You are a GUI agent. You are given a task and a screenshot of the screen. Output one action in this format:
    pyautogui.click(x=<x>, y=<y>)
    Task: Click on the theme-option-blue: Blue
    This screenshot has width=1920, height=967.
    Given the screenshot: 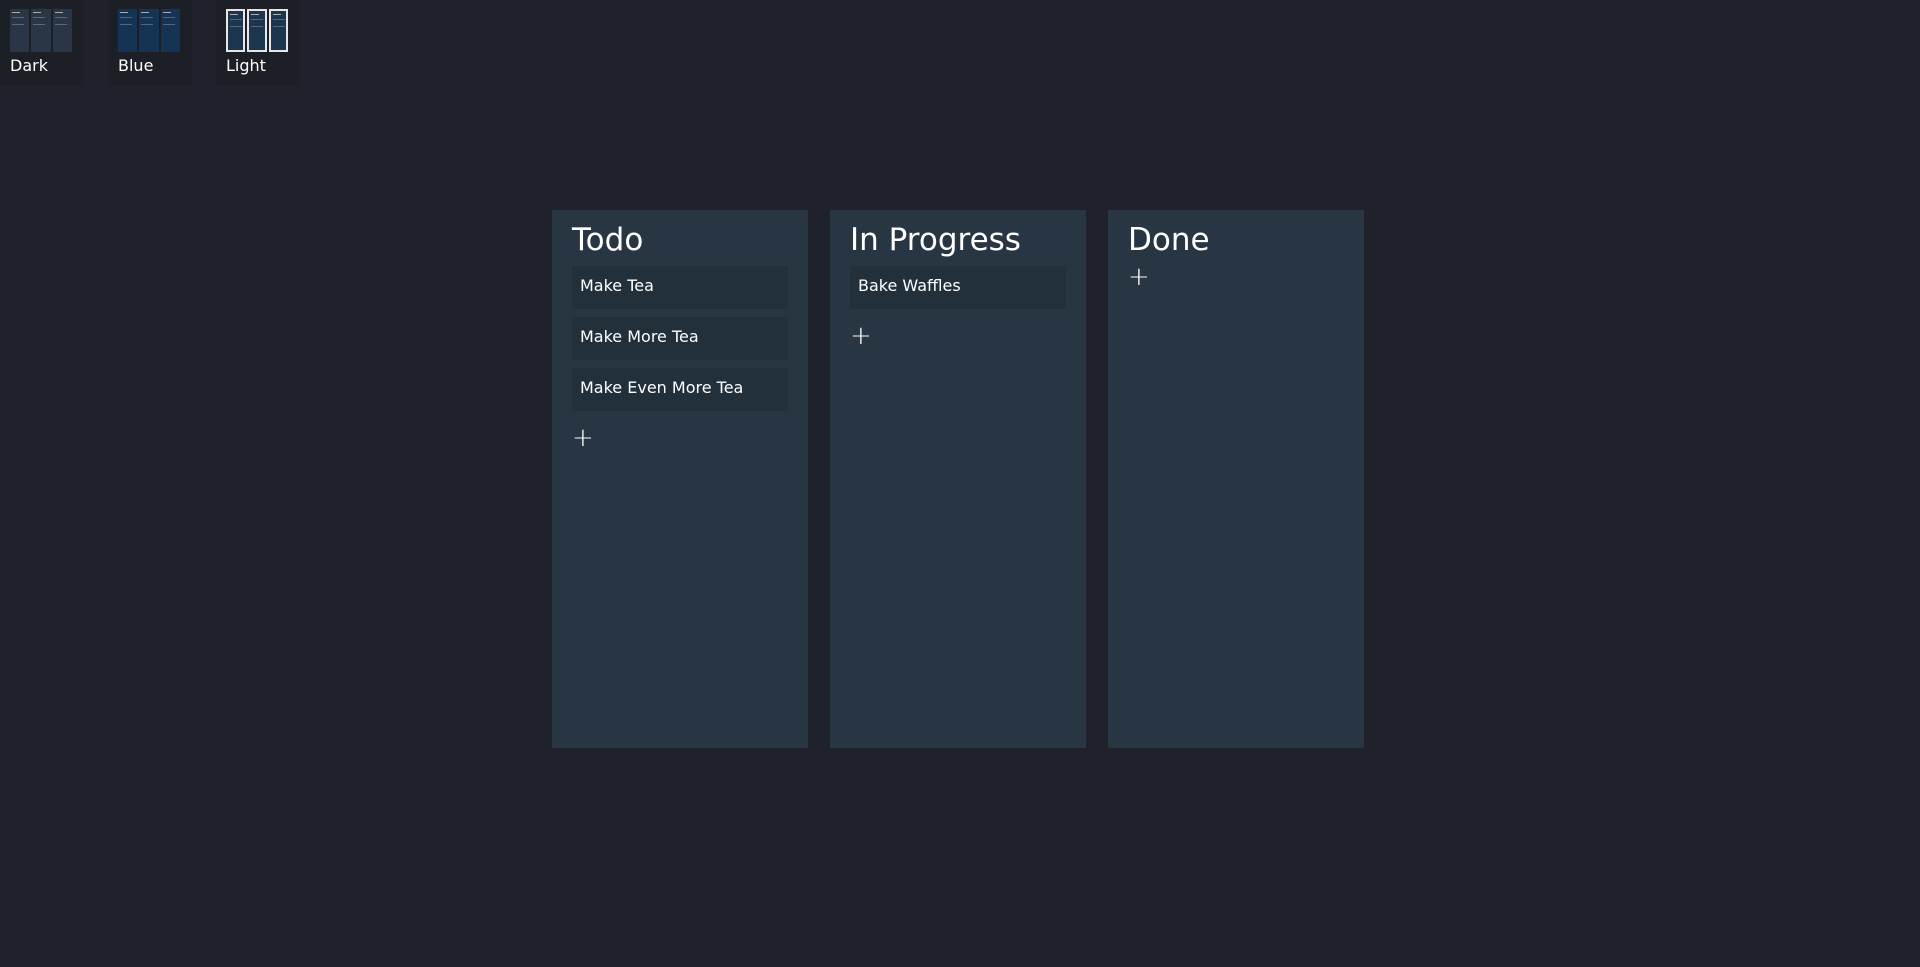 What is the action you would take?
    pyautogui.click(x=150, y=43)
    